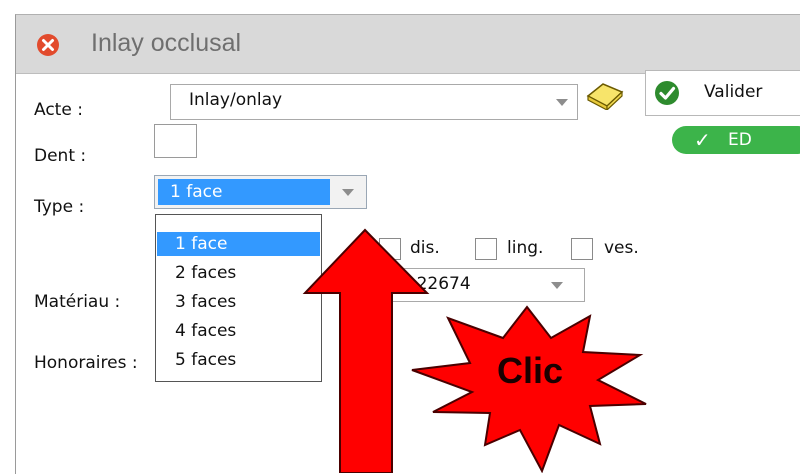  What do you see at coordinates (238, 244) in the screenshot?
I see `type-option: 1 face` at bounding box center [238, 244].